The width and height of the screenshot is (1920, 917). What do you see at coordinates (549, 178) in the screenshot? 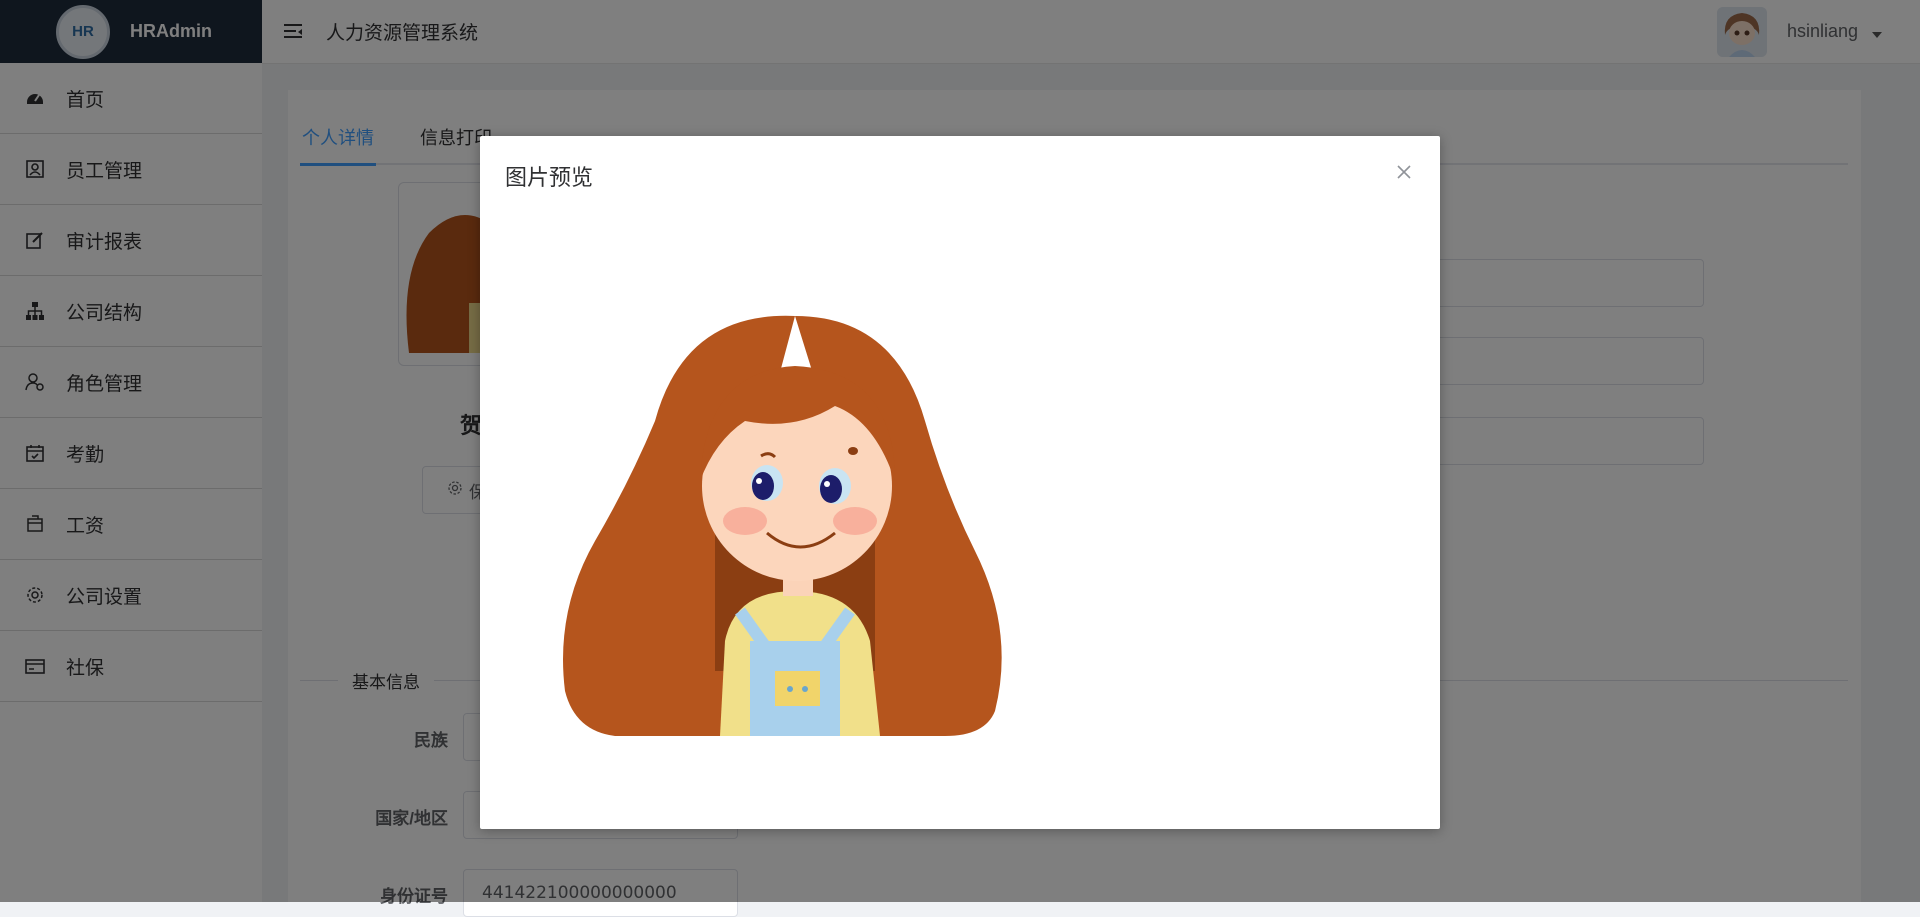
I see `dialog-title: 图片预览` at bounding box center [549, 178].